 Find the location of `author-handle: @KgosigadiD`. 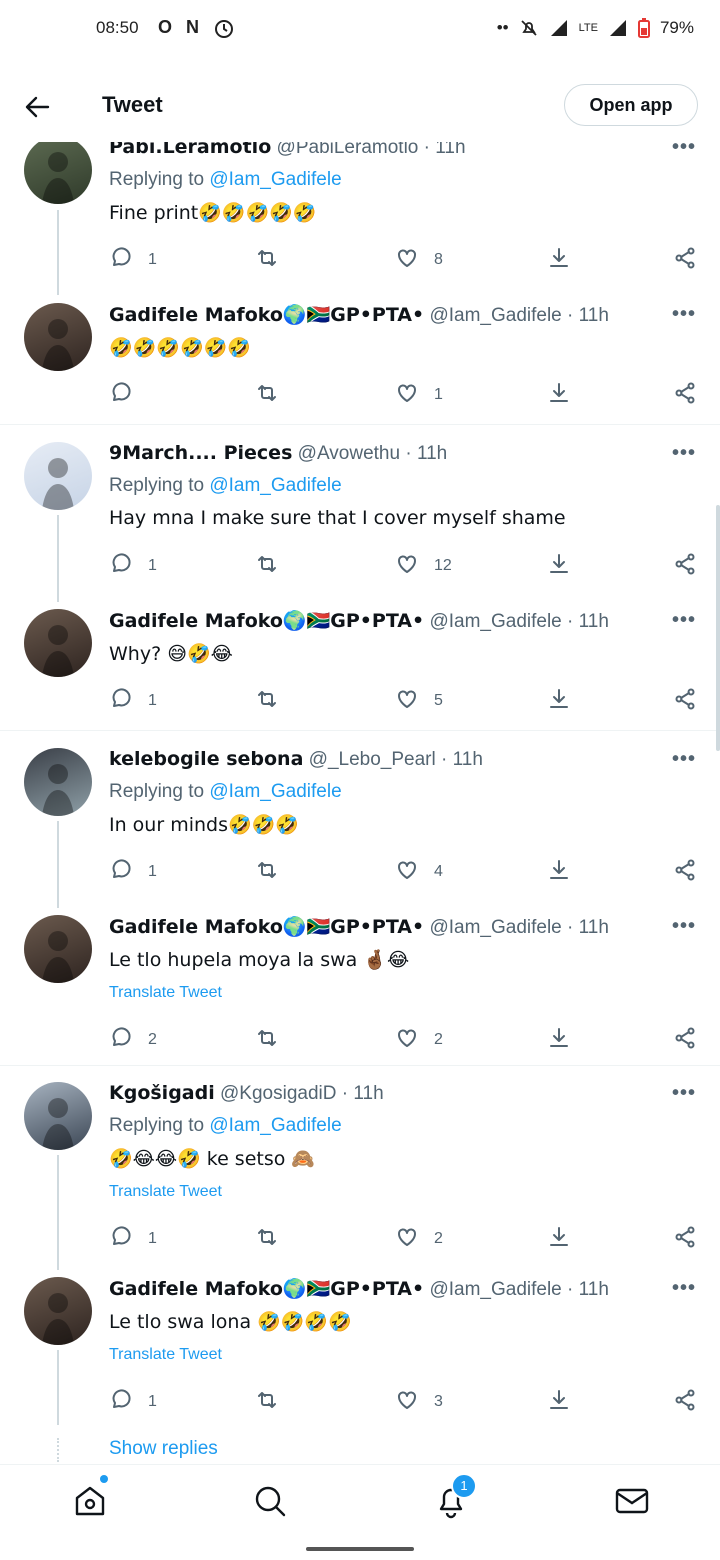

author-handle: @KgosigadiD is located at coordinates (278, 1093).